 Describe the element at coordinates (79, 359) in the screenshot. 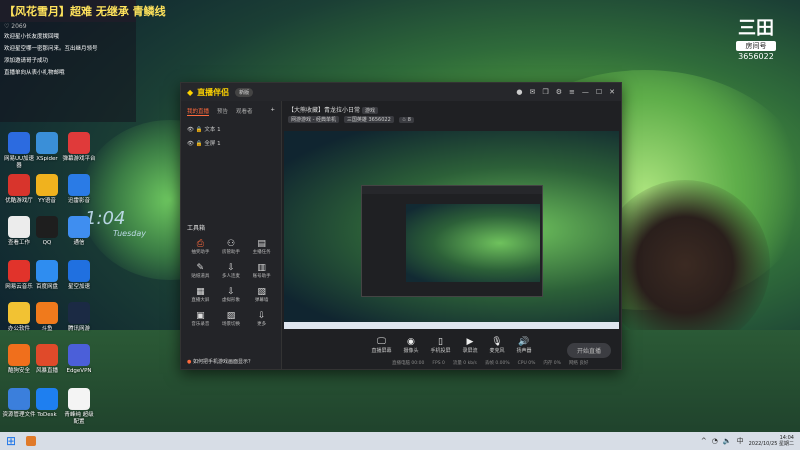

I see `desktop-icon: EdgeVPN` at that location.